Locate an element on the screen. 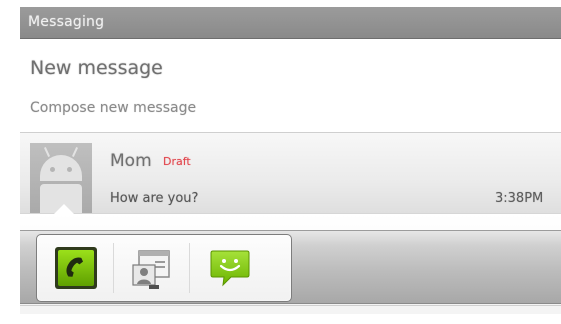 This screenshot has width=561, height=324. quick-contact-footer is located at coordinates (290, 309).